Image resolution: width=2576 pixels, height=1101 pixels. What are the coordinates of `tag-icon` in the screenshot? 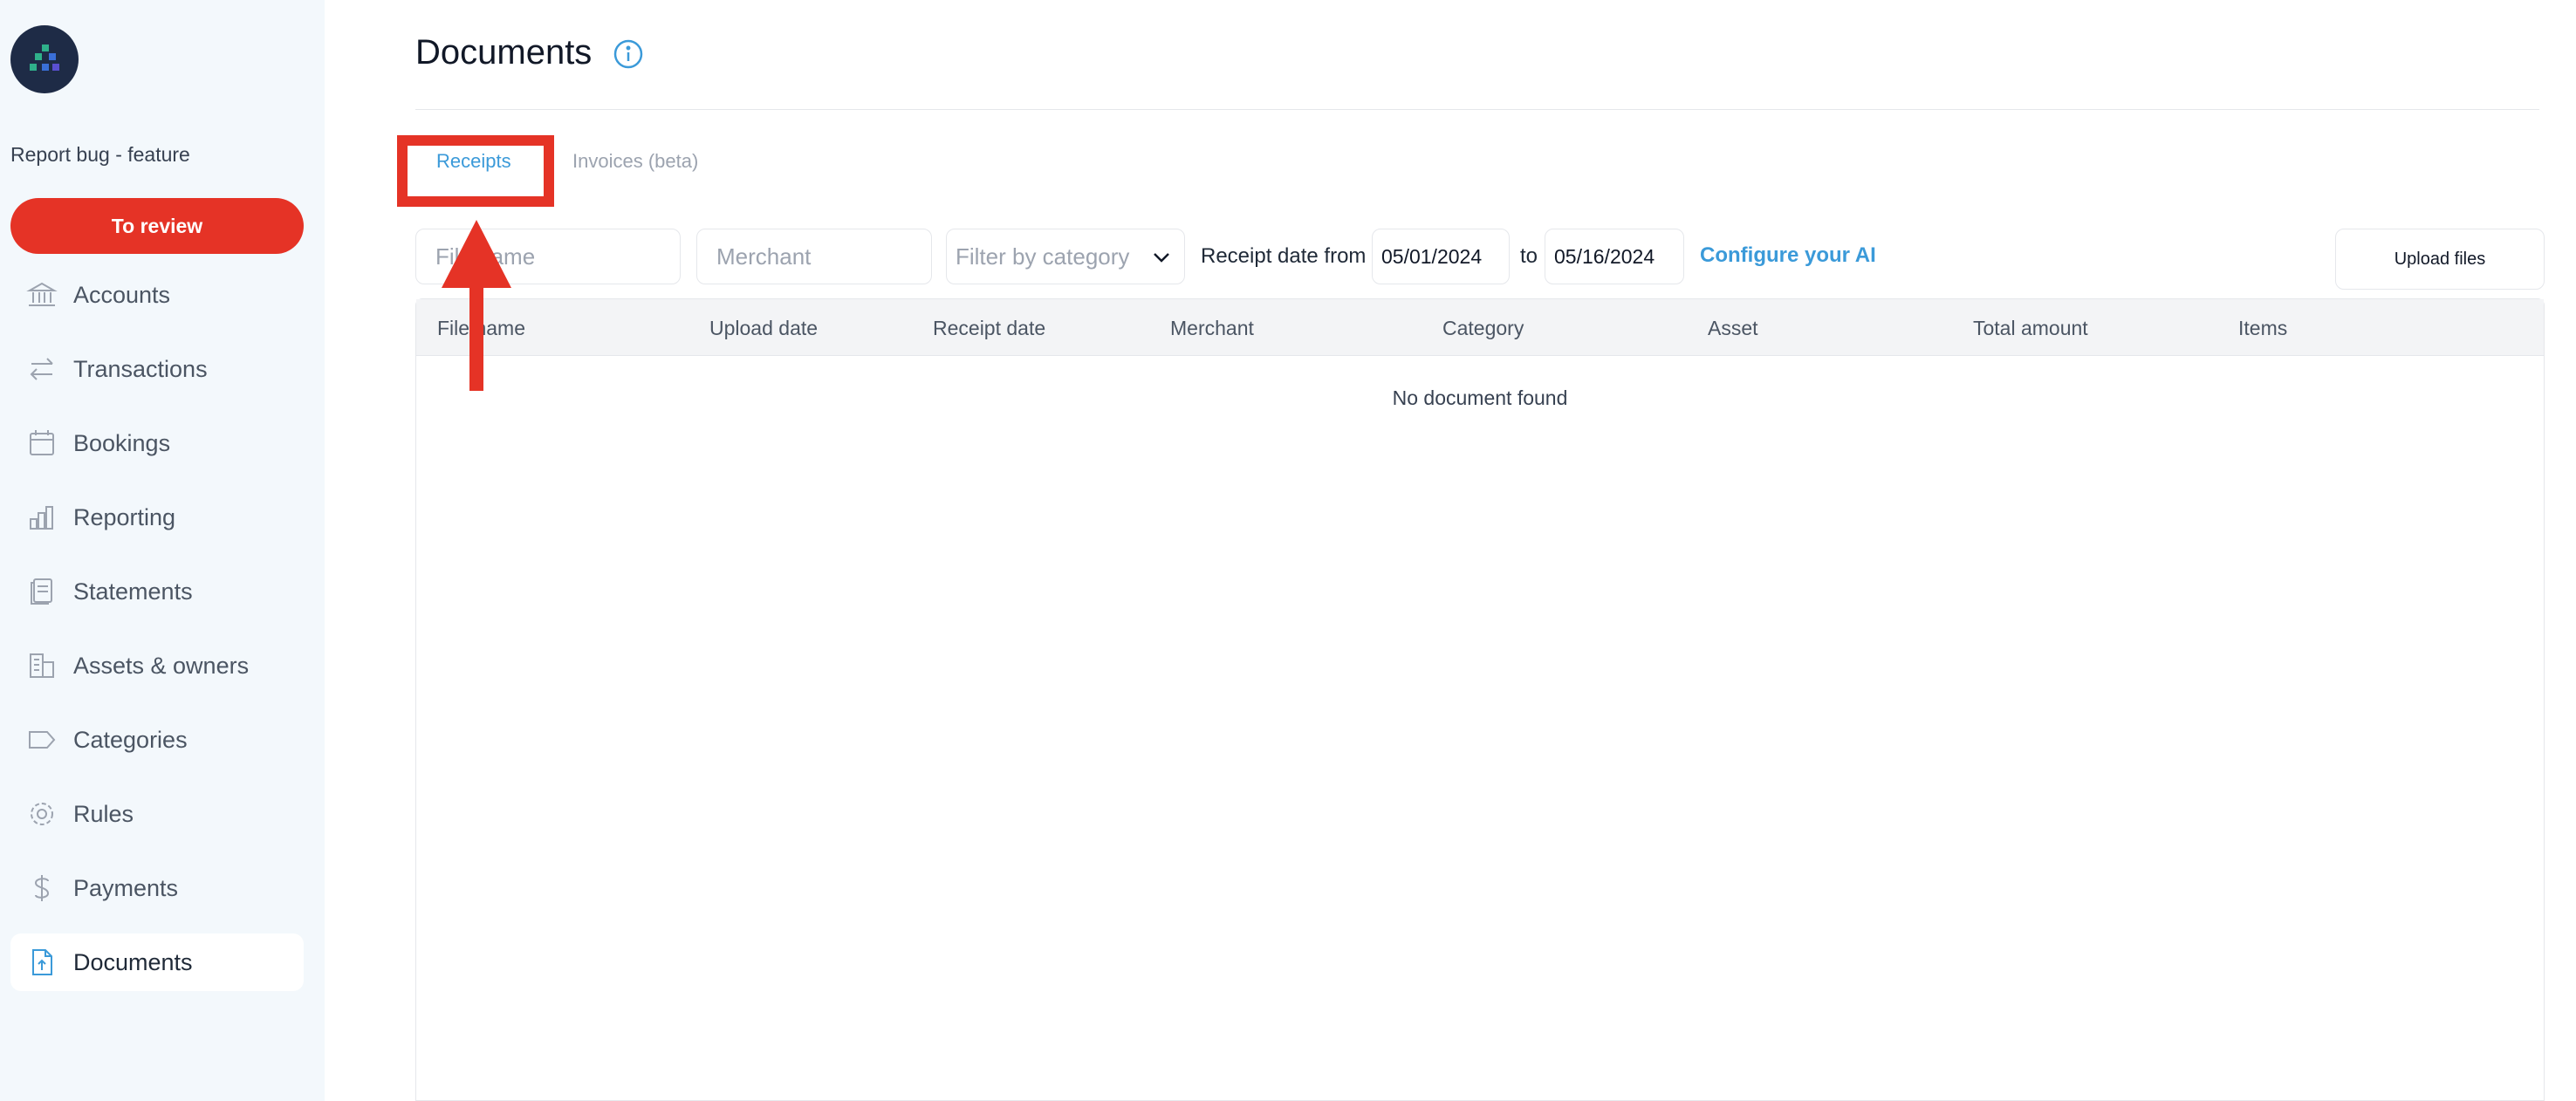 It's located at (41, 739).